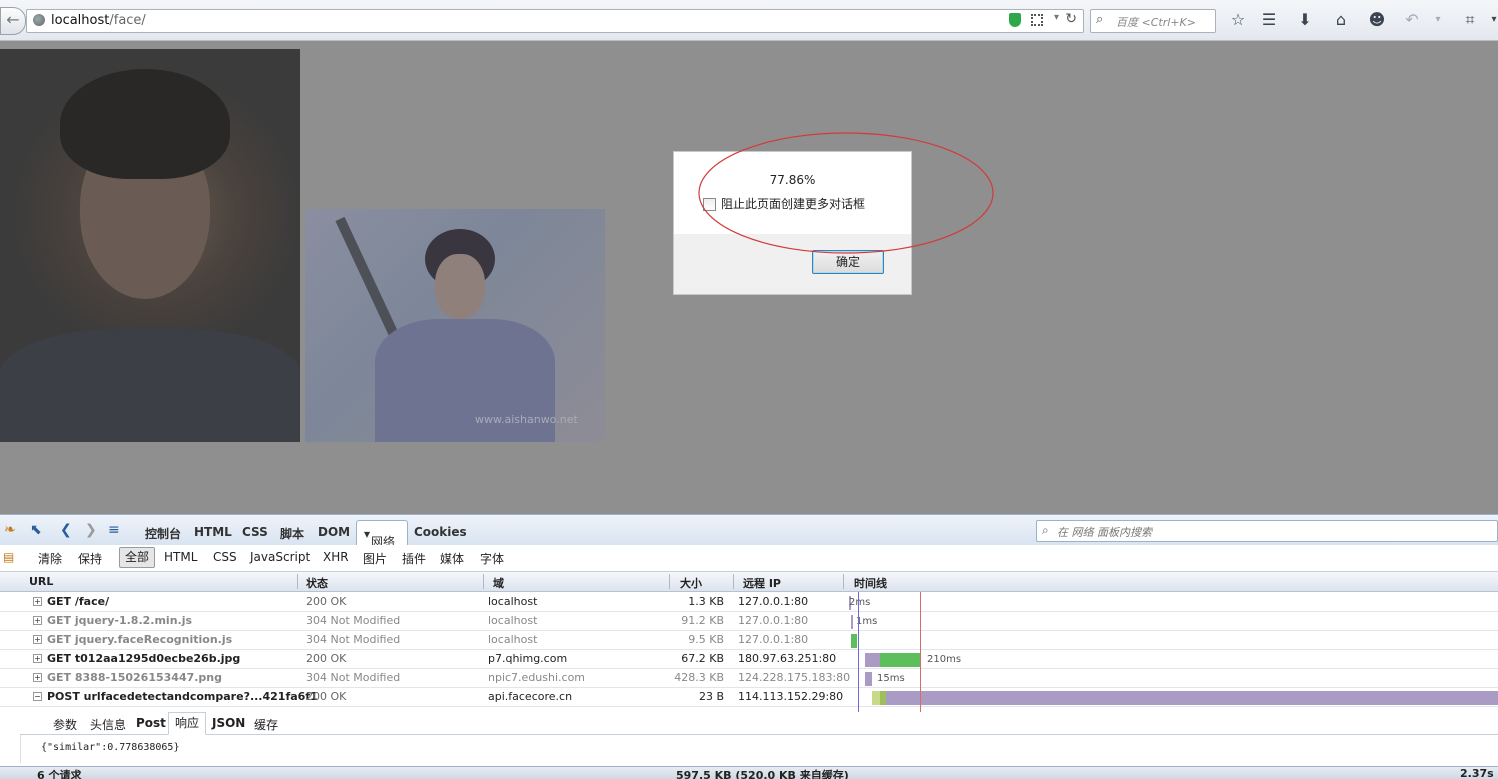  What do you see at coordinates (858, 656) in the screenshot?
I see `timeline-dom-loaded-marker` at bounding box center [858, 656].